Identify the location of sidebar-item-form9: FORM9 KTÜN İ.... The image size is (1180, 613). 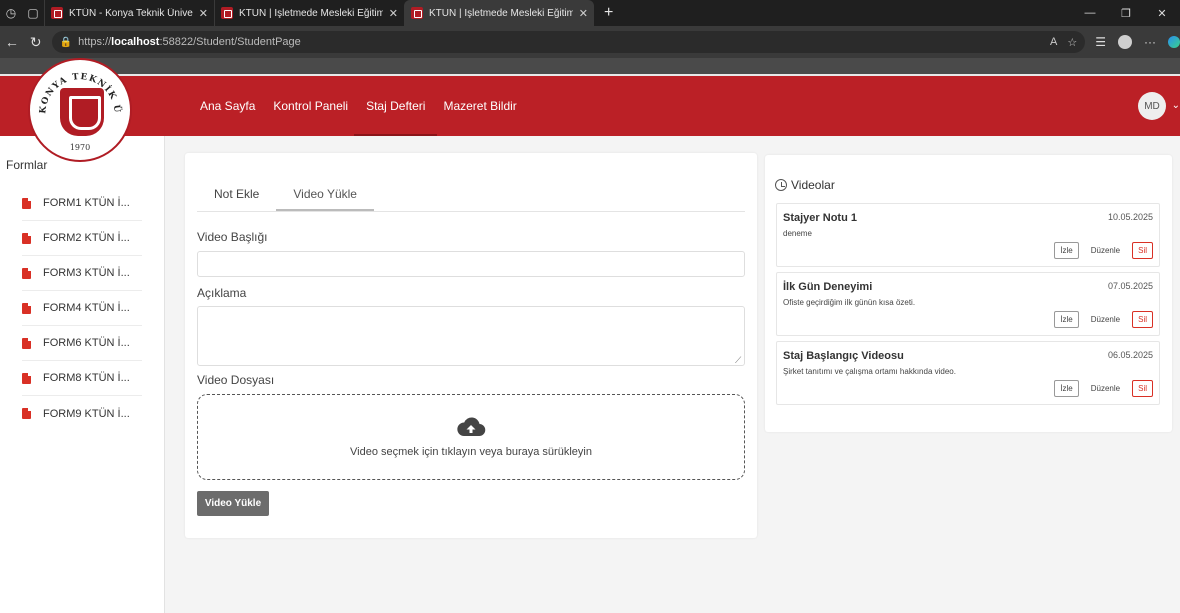
(82, 413).